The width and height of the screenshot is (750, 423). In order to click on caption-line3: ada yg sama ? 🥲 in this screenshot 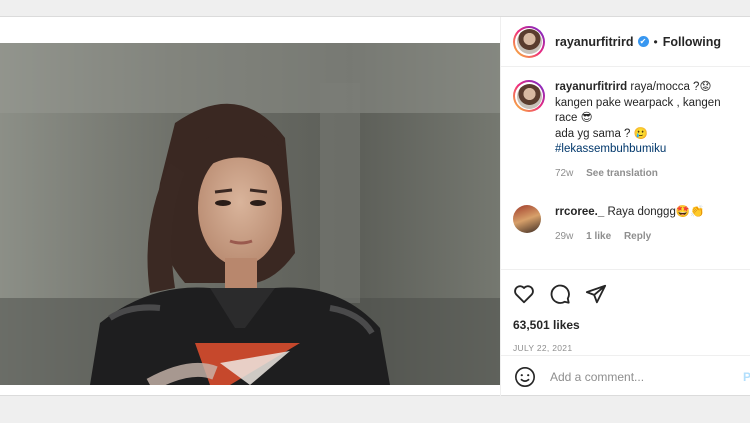, I will do `click(601, 133)`.